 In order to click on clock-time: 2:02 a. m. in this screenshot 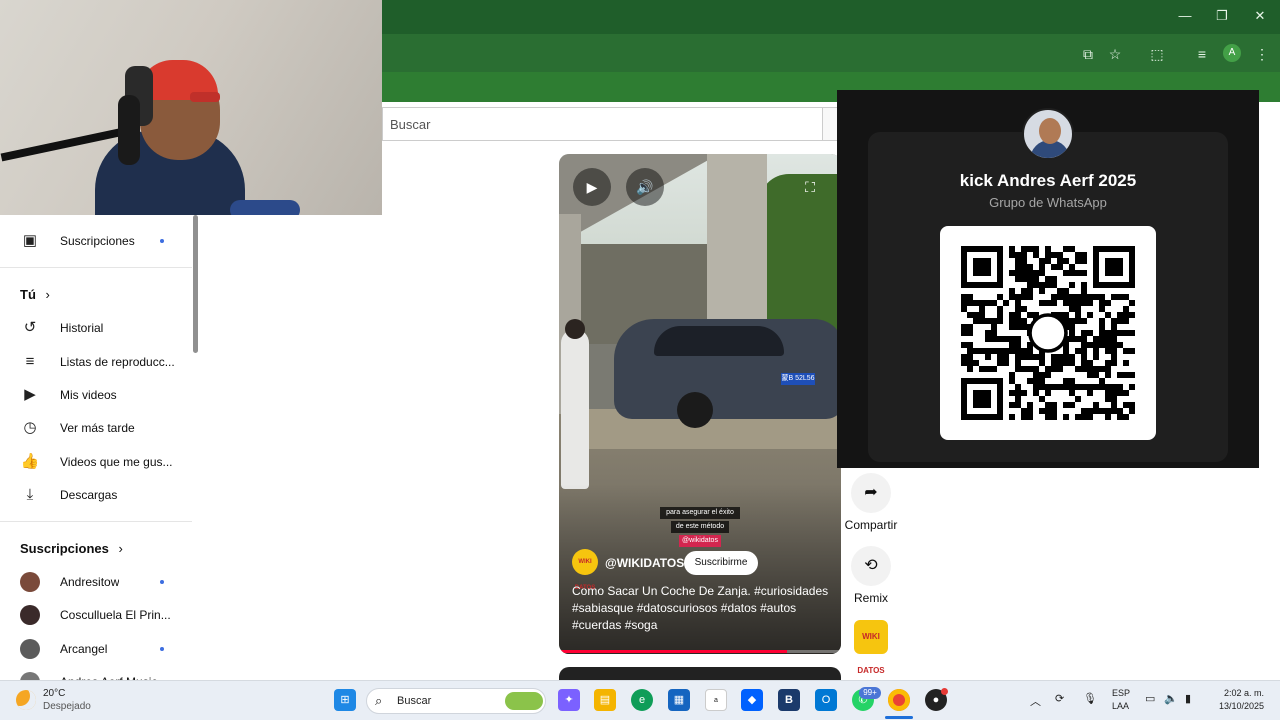, I will do `click(1237, 693)`.